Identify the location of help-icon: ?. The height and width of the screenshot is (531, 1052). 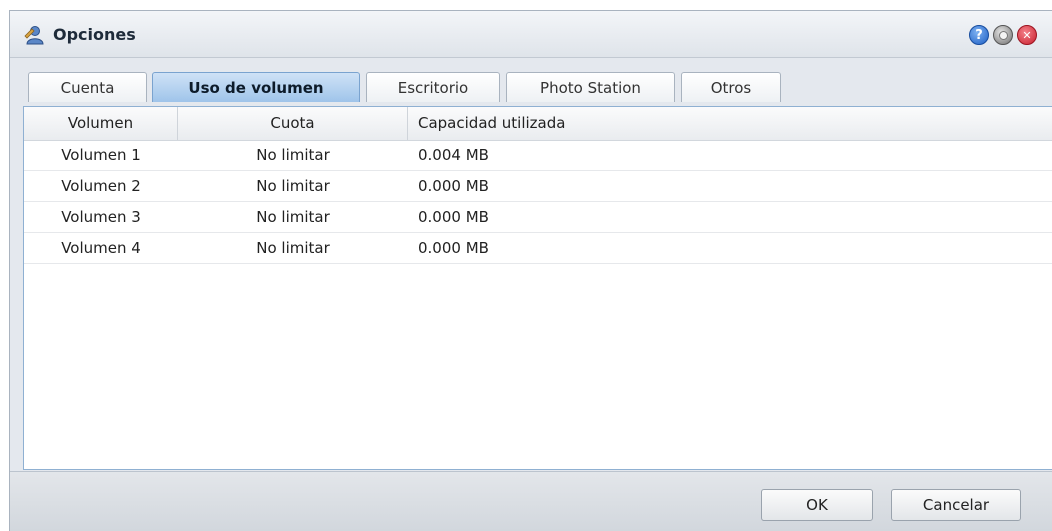
(979, 35).